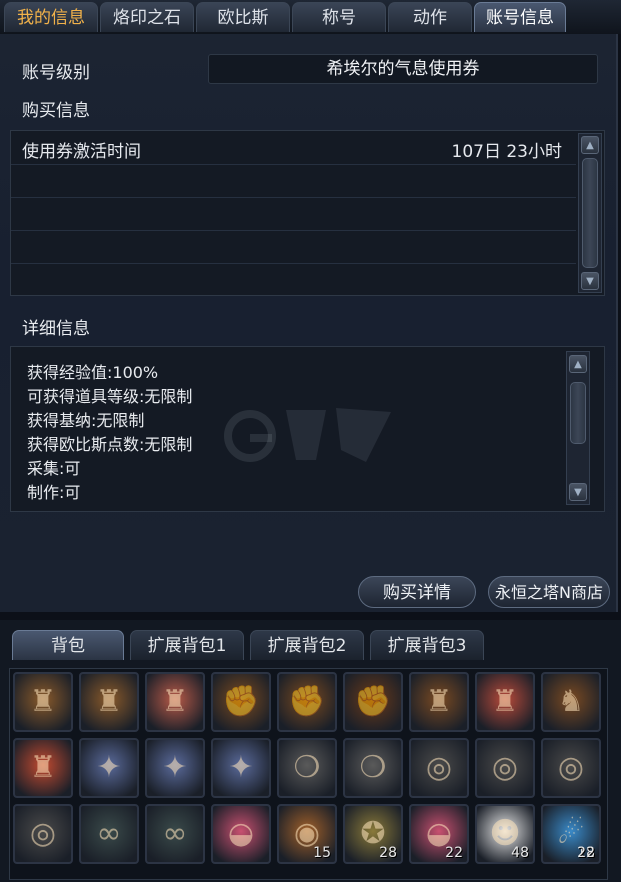 The height and width of the screenshot is (882, 621). I want to click on inventory-slot: ☻ 48, so click(505, 834).